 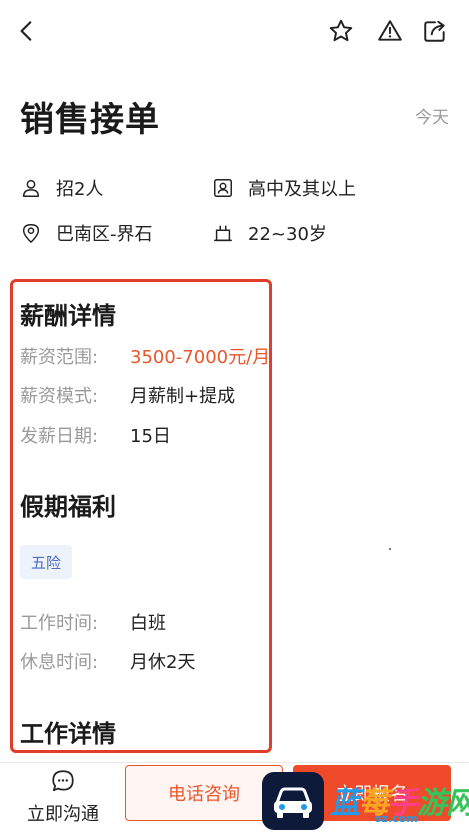 I want to click on salary-mode-row: 薪资模式: 月薪制+提成, so click(x=127, y=395).